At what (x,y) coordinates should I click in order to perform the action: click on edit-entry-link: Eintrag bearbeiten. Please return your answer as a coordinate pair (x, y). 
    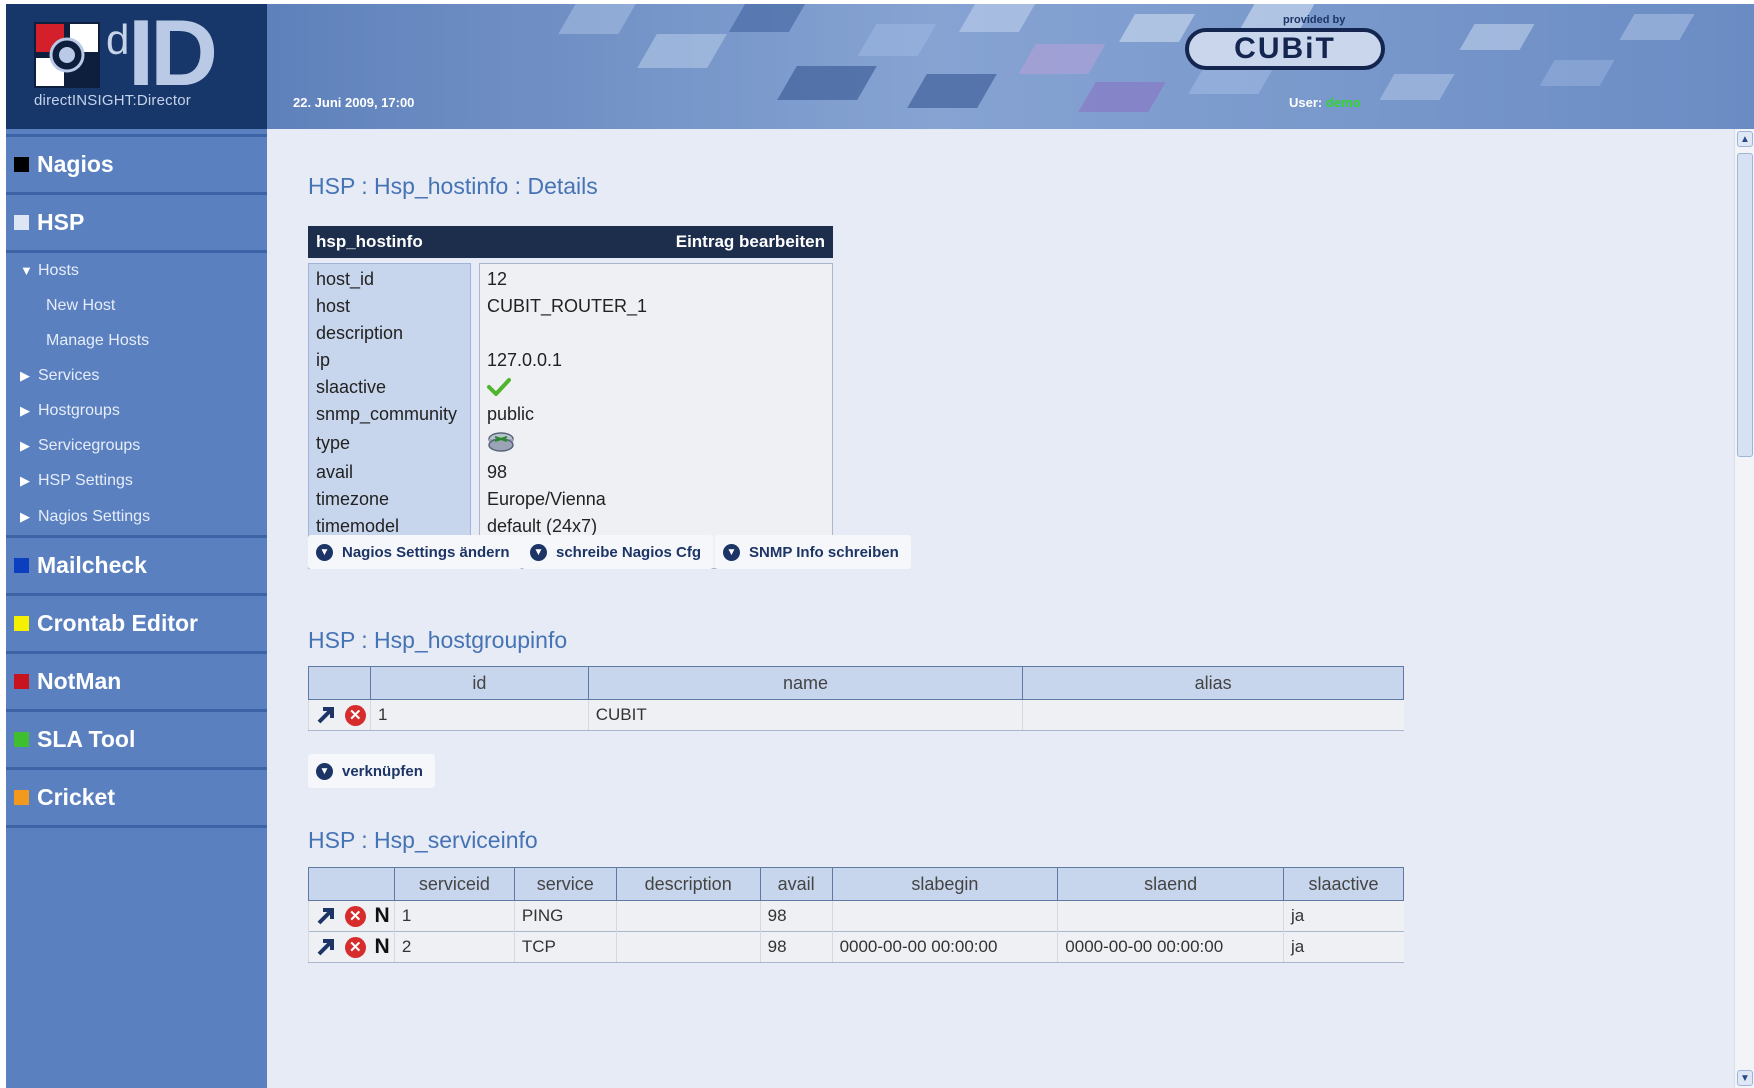
    Looking at the image, I should click on (750, 242).